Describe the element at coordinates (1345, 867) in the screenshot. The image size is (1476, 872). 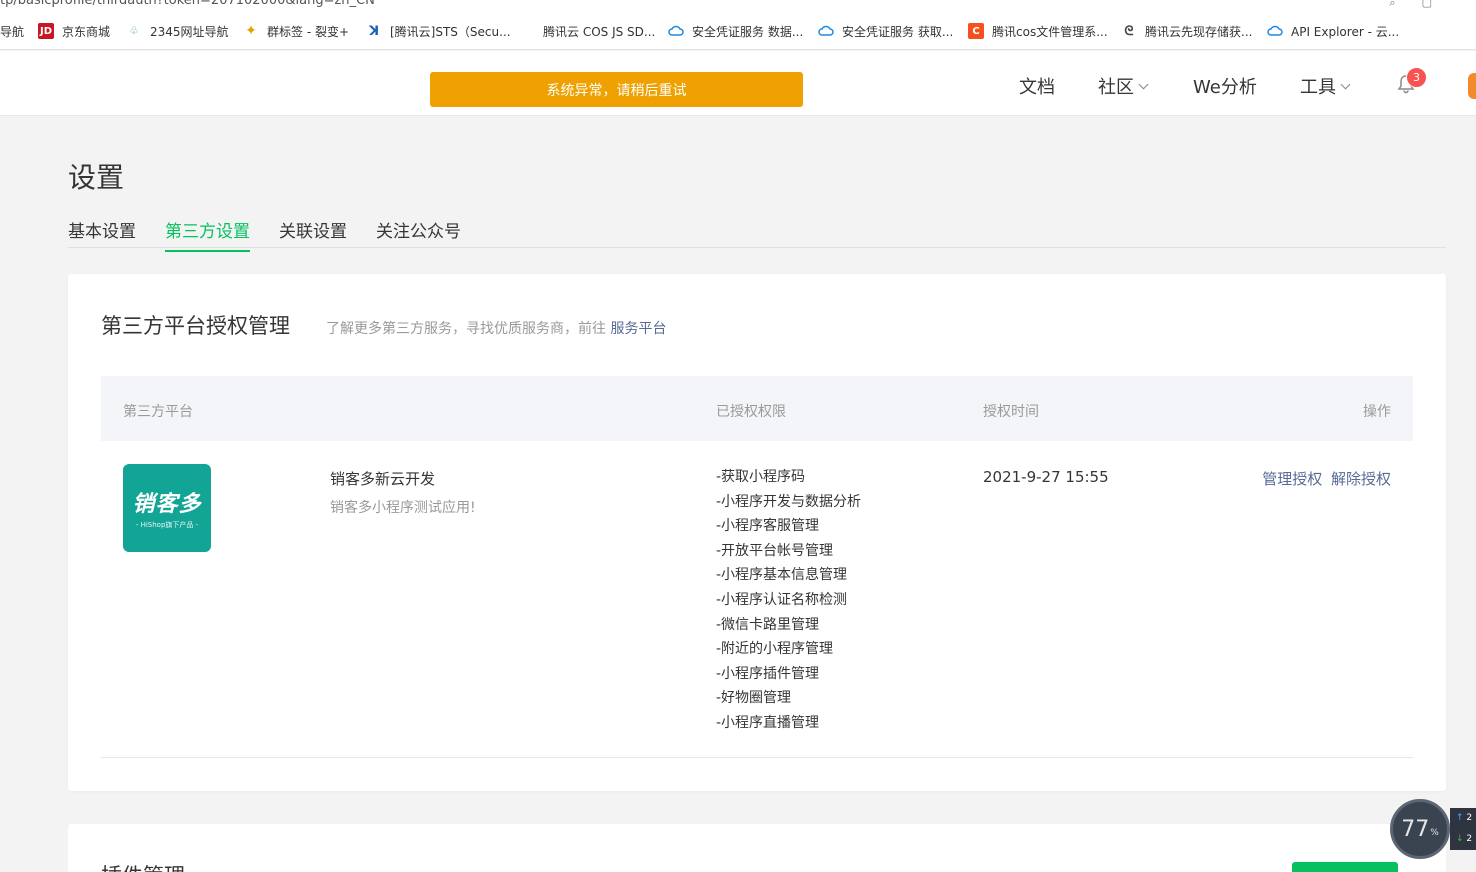
I see `plugin-action-button` at that location.